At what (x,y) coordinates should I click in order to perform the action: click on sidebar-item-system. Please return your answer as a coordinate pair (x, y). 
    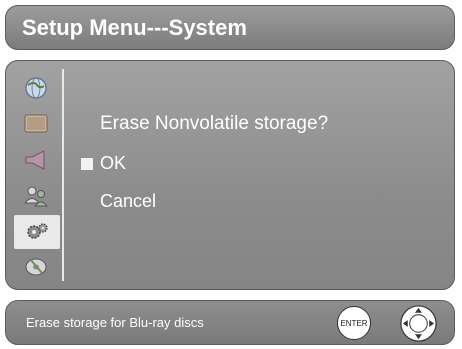
    Looking at the image, I should click on (37, 232).